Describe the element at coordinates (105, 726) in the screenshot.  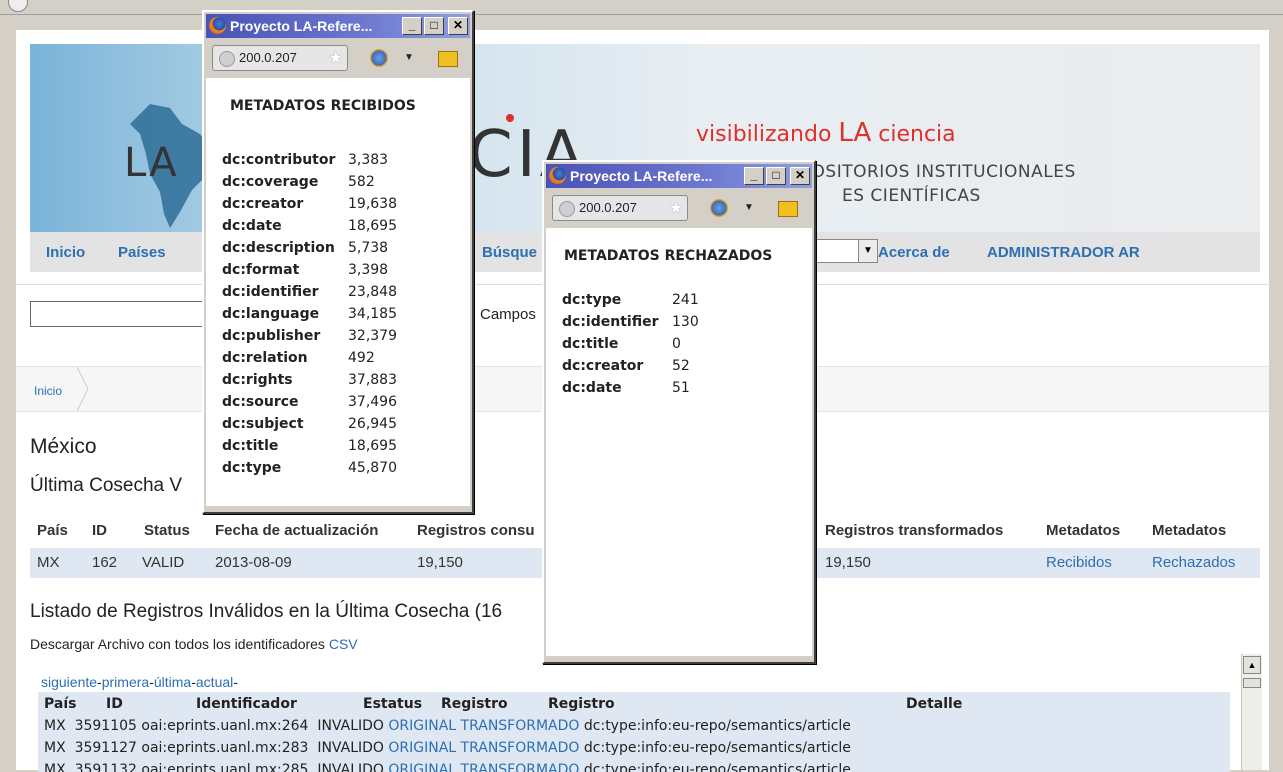
I see `inv-id: 3591105` at that location.